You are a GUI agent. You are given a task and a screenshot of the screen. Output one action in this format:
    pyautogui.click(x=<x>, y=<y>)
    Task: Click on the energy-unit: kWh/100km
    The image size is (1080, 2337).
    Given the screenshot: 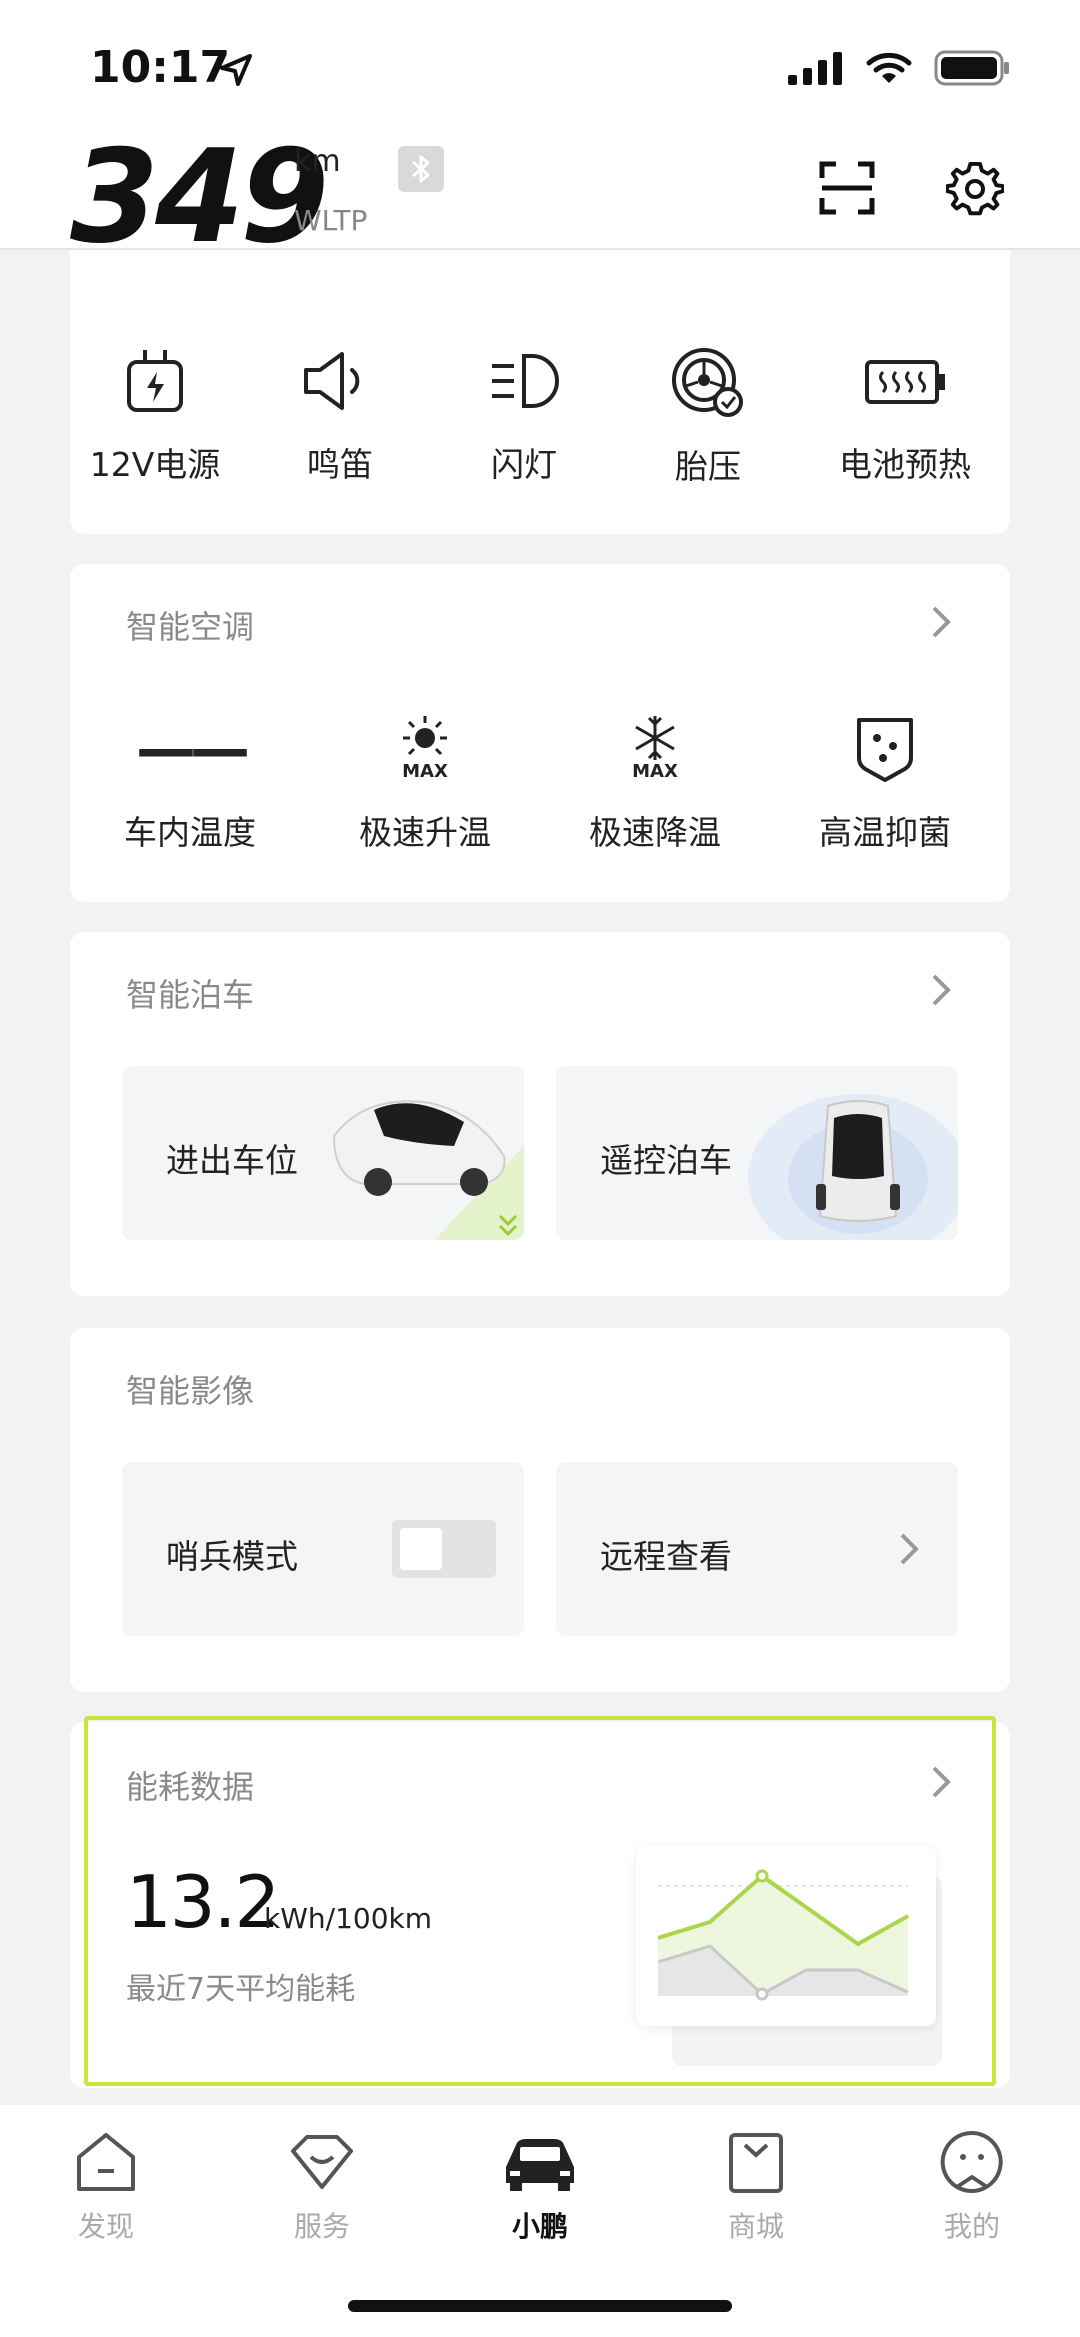 What is the action you would take?
    pyautogui.click(x=348, y=1918)
    